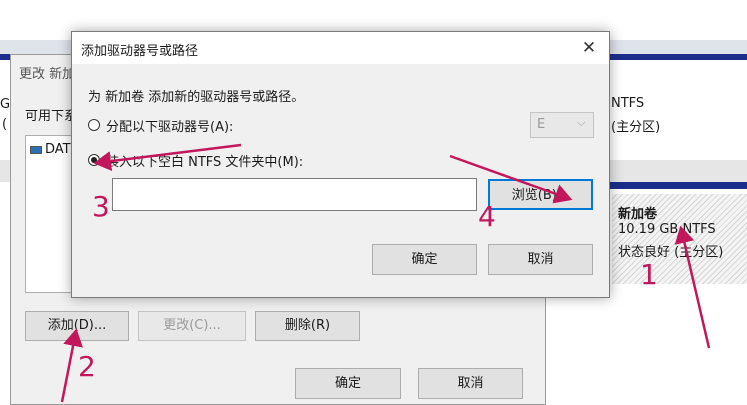  Describe the element at coordinates (47, 74) in the screenshot. I see `change-dialog-title: 更改 新加` at that location.